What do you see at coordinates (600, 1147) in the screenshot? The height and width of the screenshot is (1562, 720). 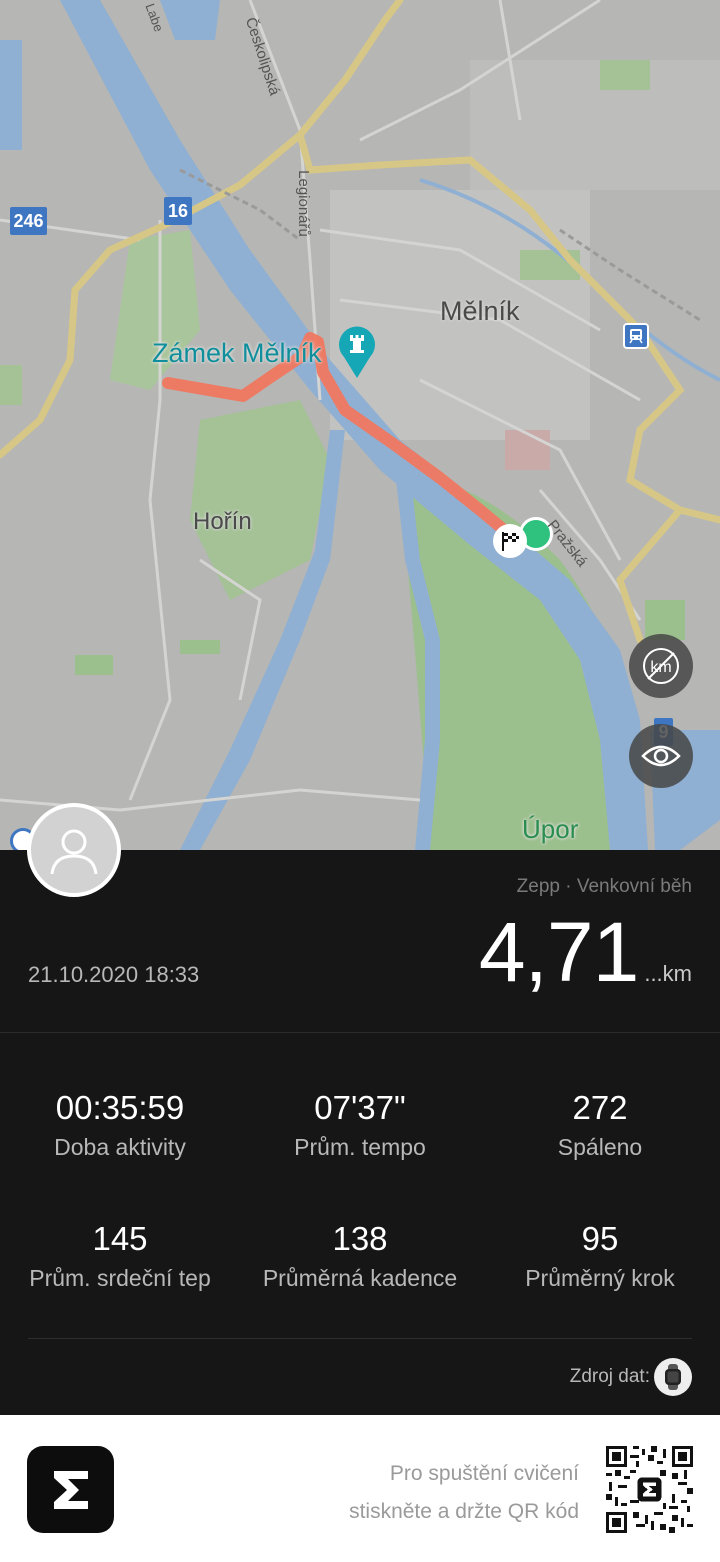 I see `stat-label: Spáleno` at bounding box center [600, 1147].